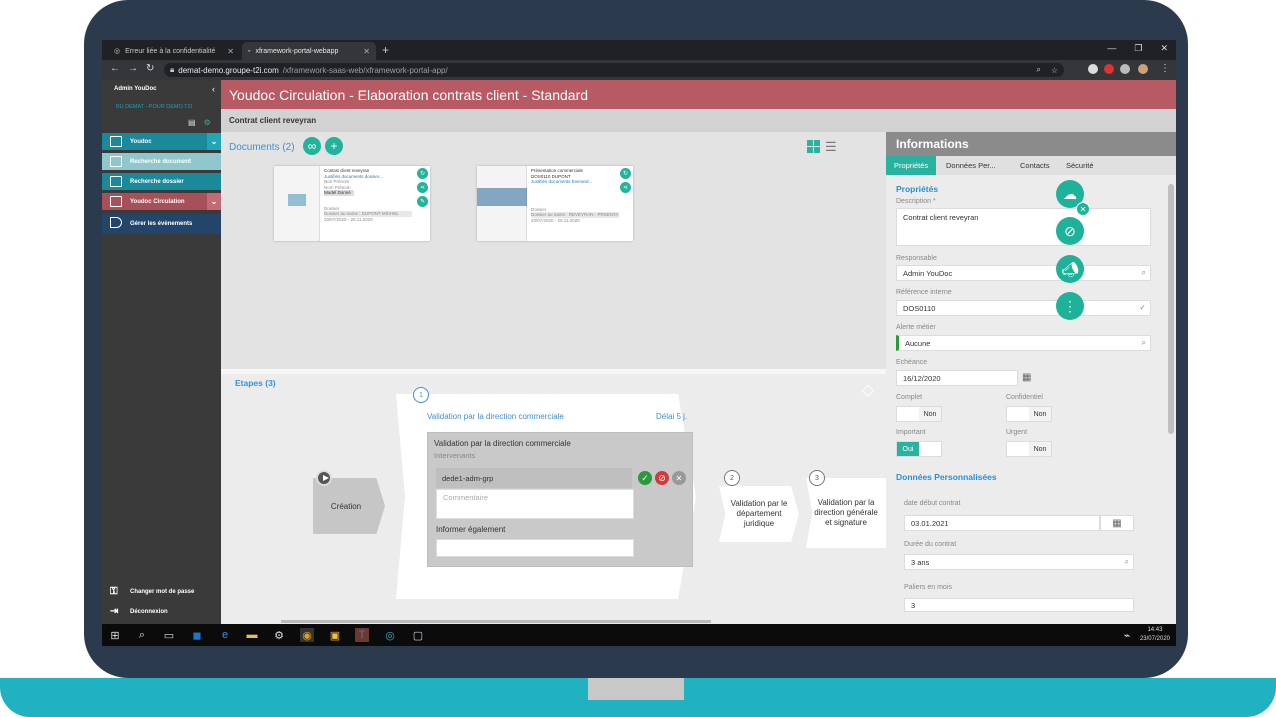 The image size is (1276, 717). Describe the element at coordinates (324, 478) in the screenshot. I see `play-icon` at that location.